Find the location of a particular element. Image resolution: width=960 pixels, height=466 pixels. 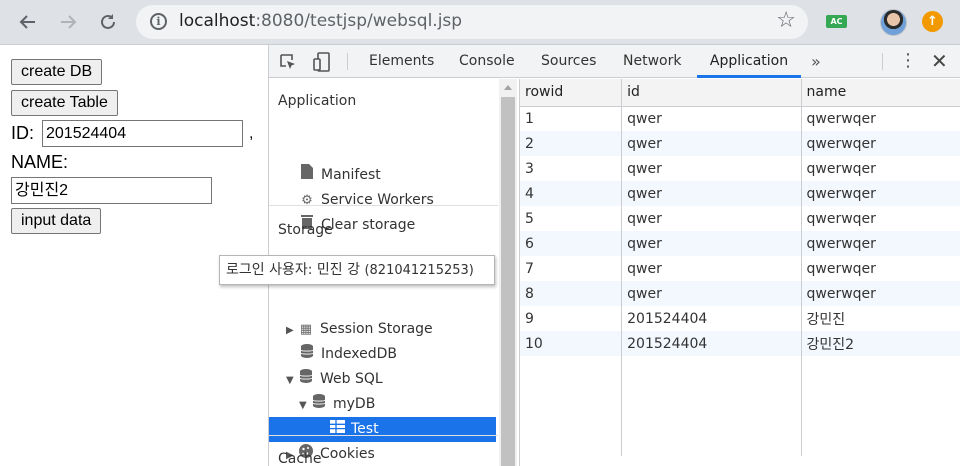

section-divider is located at coordinates (383, 435).